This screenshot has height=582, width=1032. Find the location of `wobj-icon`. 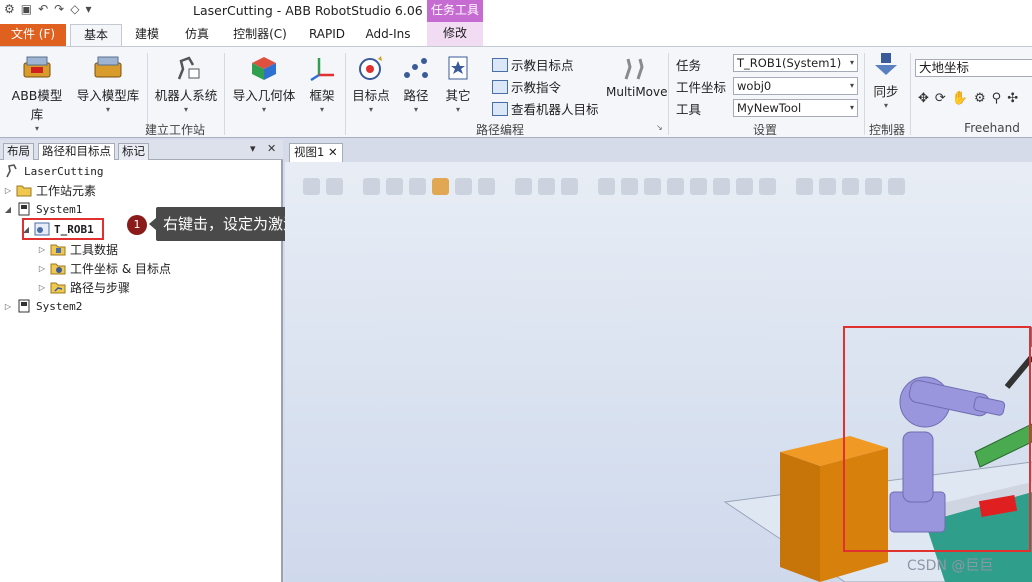

wobj-icon is located at coordinates (58, 268).